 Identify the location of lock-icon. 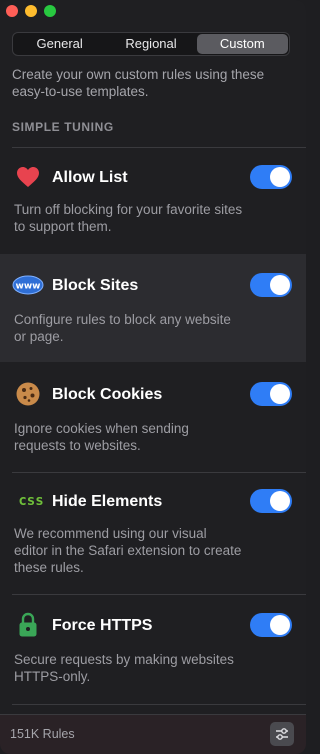
(28, 625).